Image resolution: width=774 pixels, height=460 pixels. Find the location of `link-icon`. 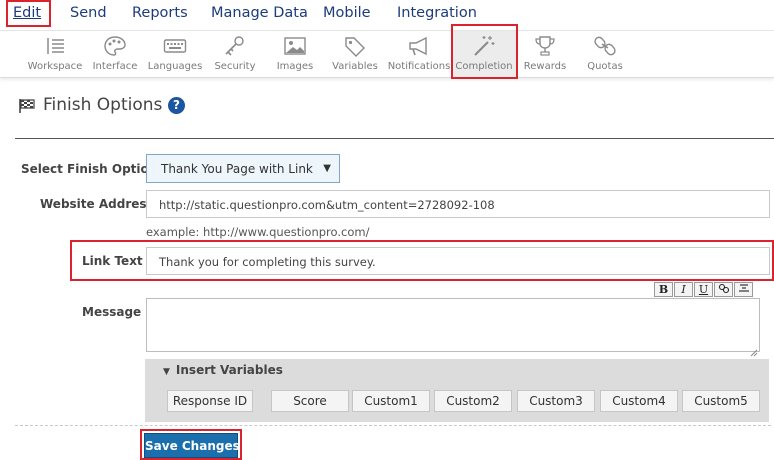

link-icon is located at coordinates (723, 288).